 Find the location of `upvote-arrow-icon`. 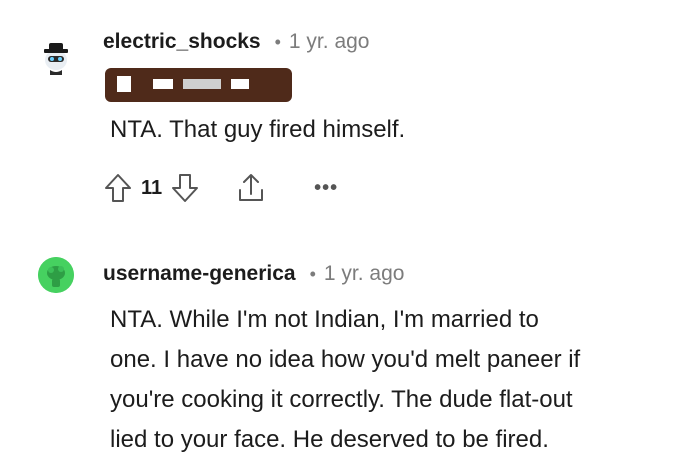

upvote-arrow-icon is located at coordinates (118, 188).